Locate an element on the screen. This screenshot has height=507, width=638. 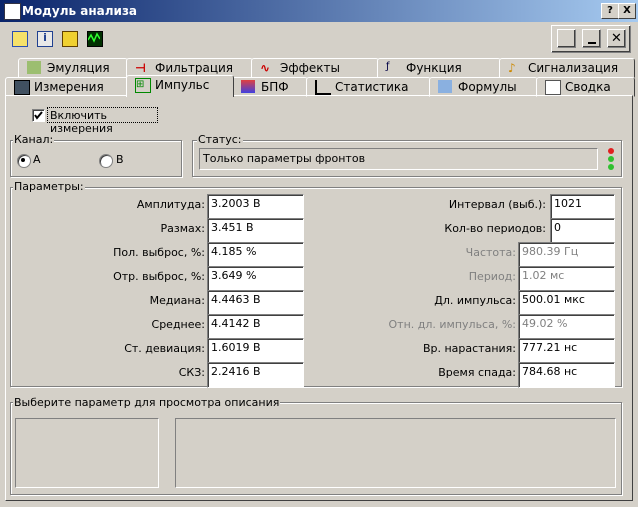
tab-fft: БПФ is located at coordinates (270, 87).